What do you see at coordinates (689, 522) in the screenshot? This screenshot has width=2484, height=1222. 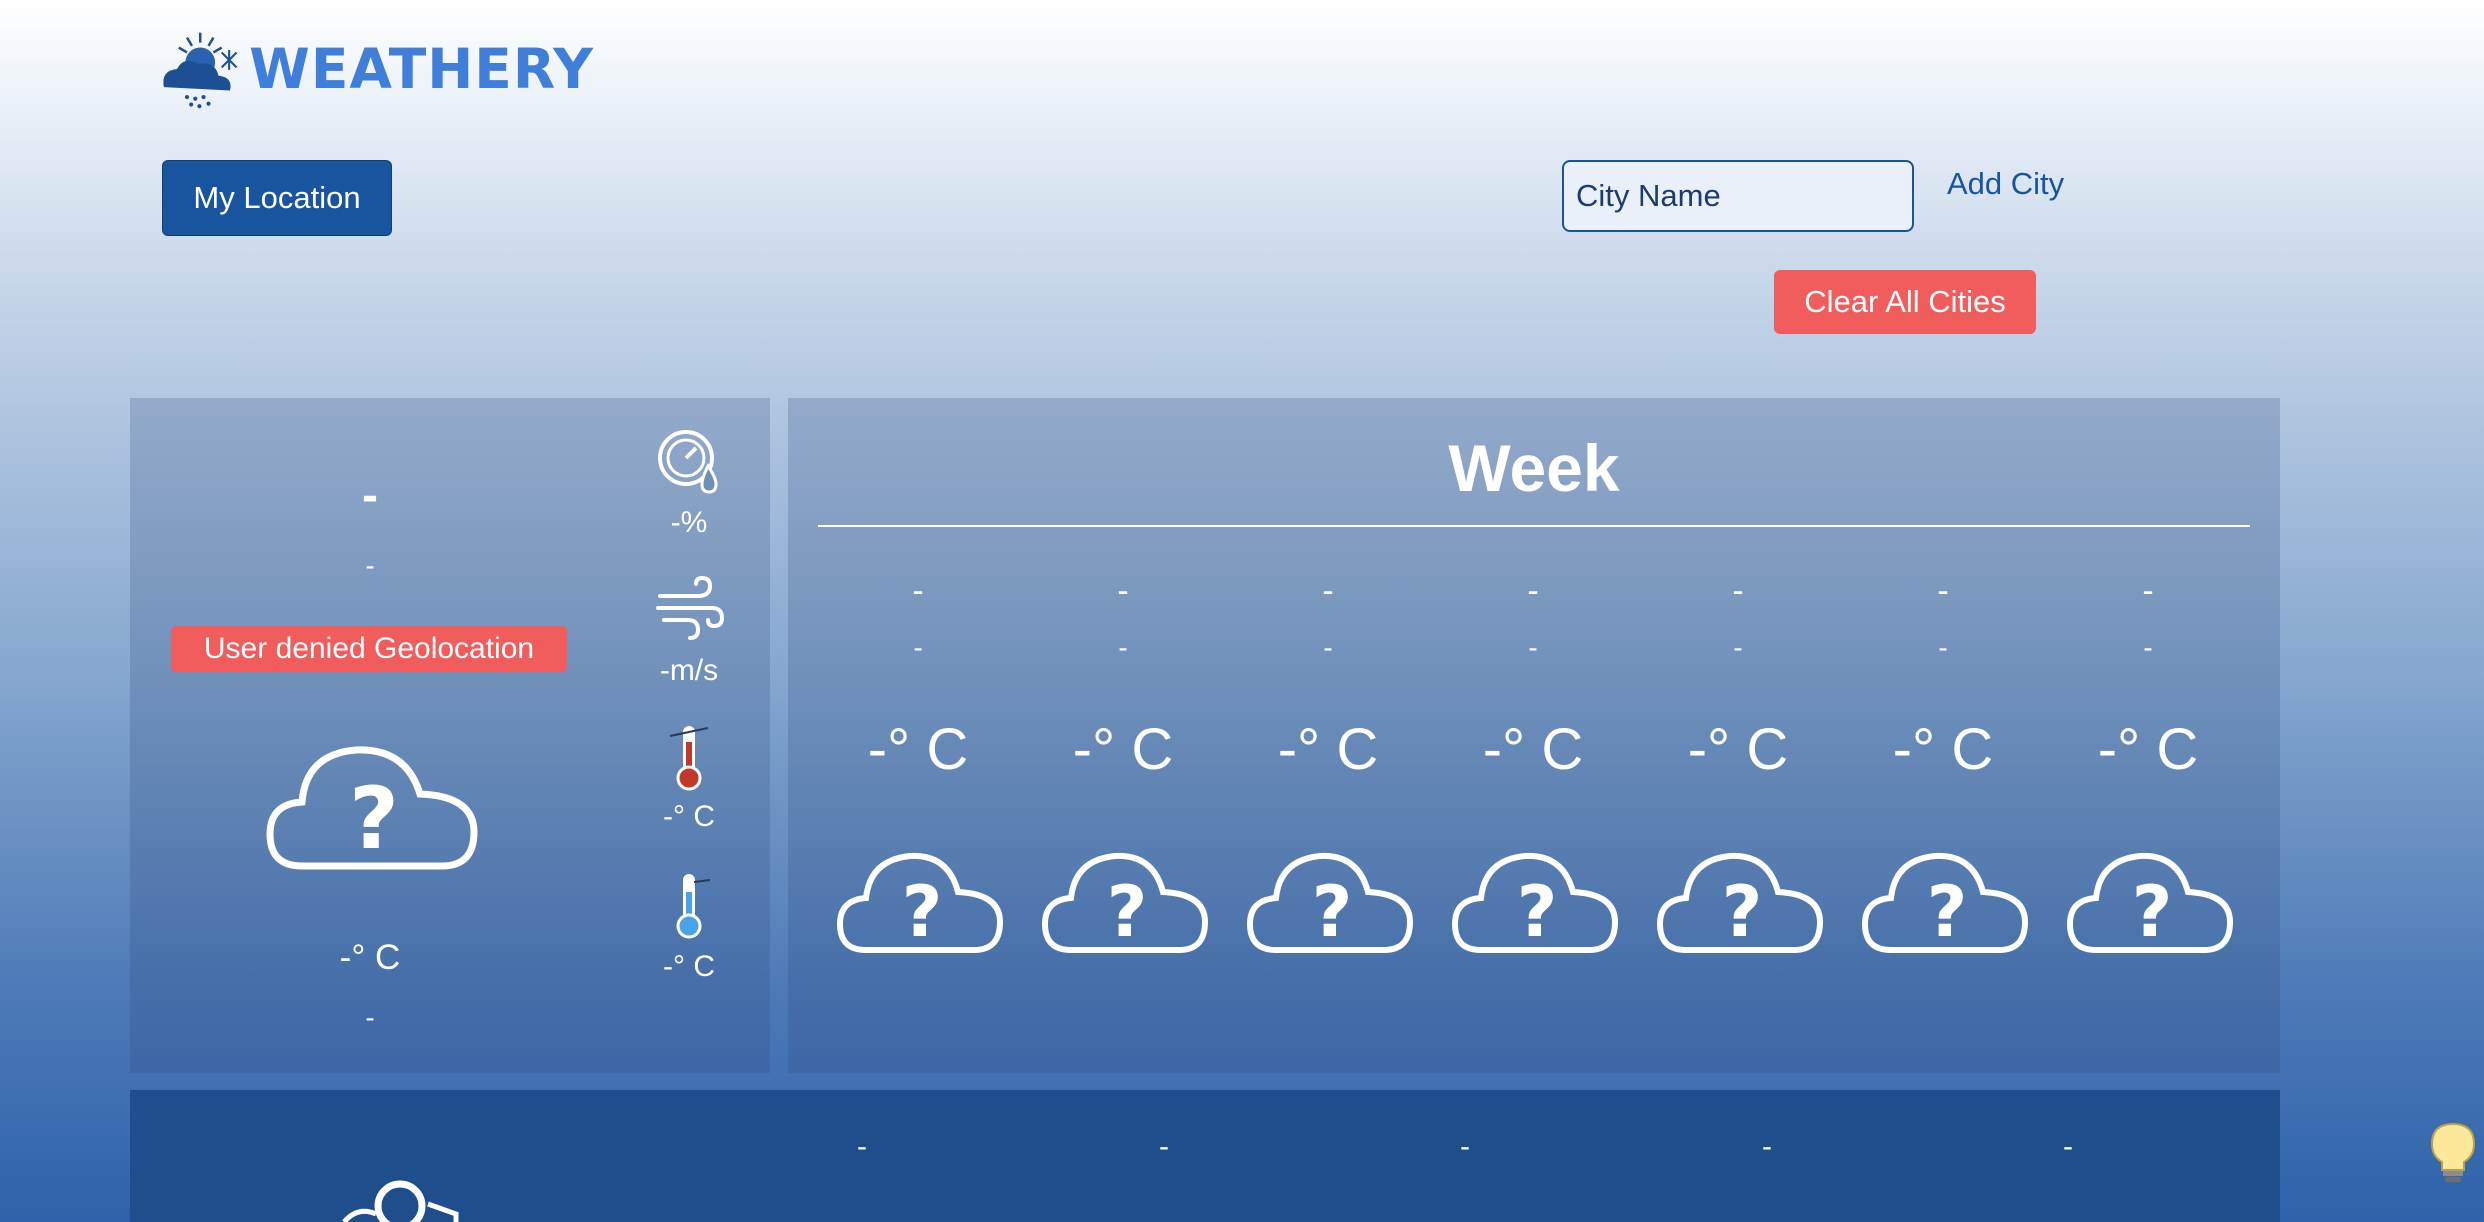 I see `humidity-value: -%` at bounding box center [689, 522].